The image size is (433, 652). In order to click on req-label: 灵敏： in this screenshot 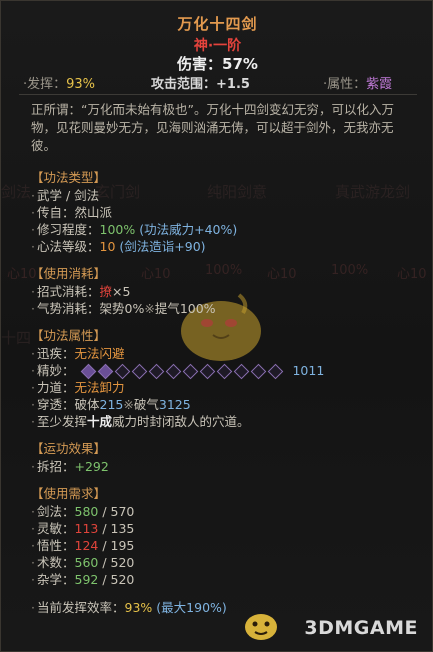, I will do `click(55, 528)`.